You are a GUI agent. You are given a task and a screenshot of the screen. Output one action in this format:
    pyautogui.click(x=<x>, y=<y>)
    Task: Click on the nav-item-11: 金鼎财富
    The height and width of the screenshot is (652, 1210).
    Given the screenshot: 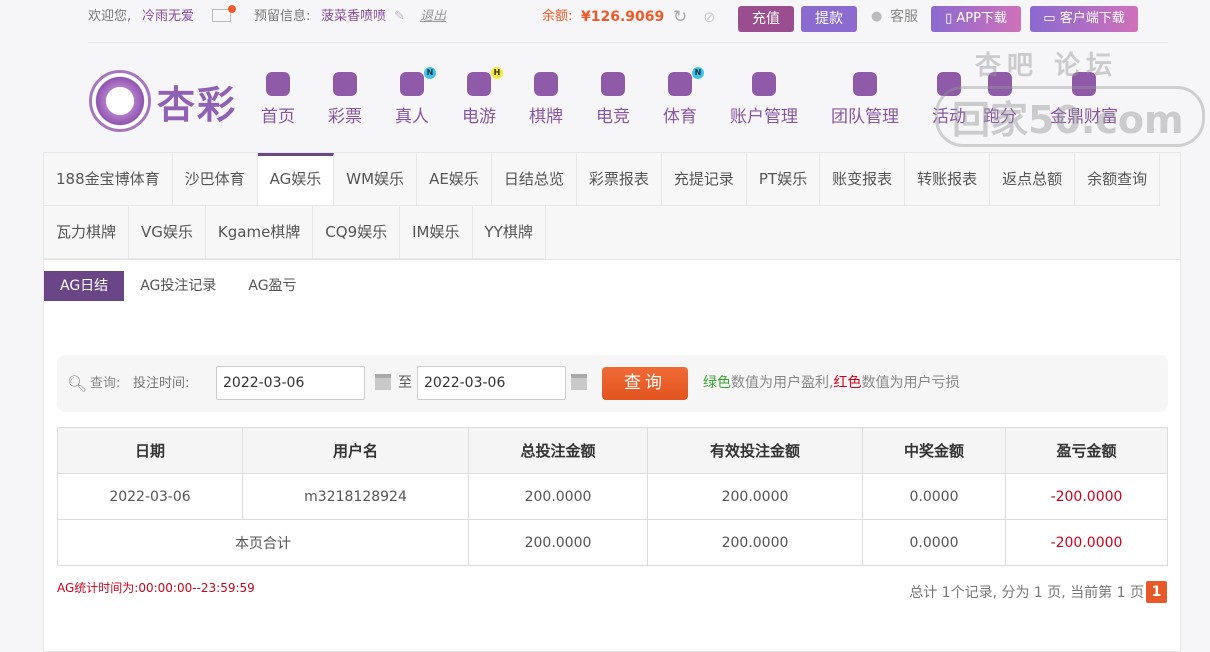 What is the action you would take?
    pyautogui.click(x=1084, y=99)
    